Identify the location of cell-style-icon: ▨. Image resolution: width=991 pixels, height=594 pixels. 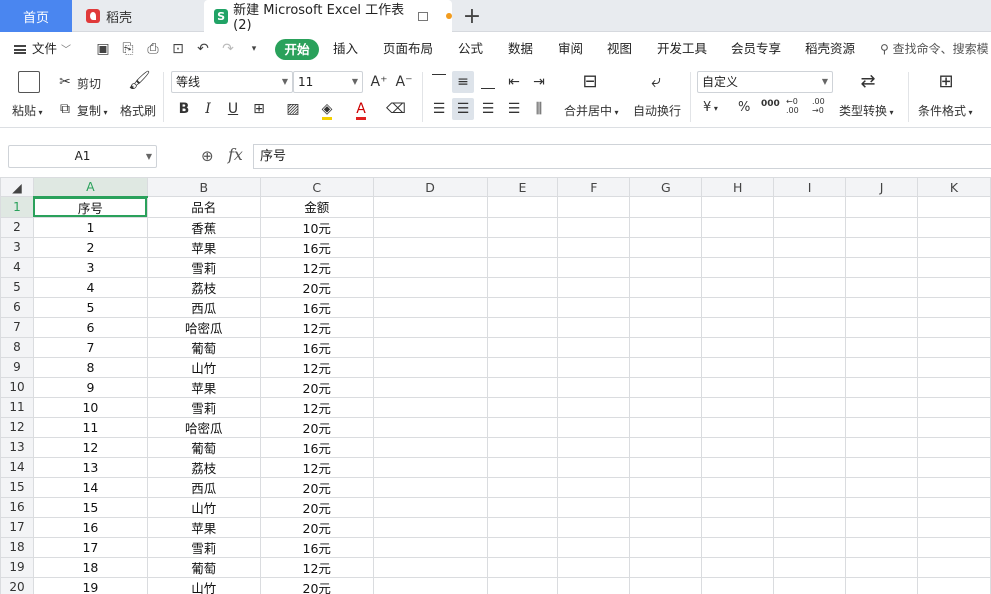
(293, 109).